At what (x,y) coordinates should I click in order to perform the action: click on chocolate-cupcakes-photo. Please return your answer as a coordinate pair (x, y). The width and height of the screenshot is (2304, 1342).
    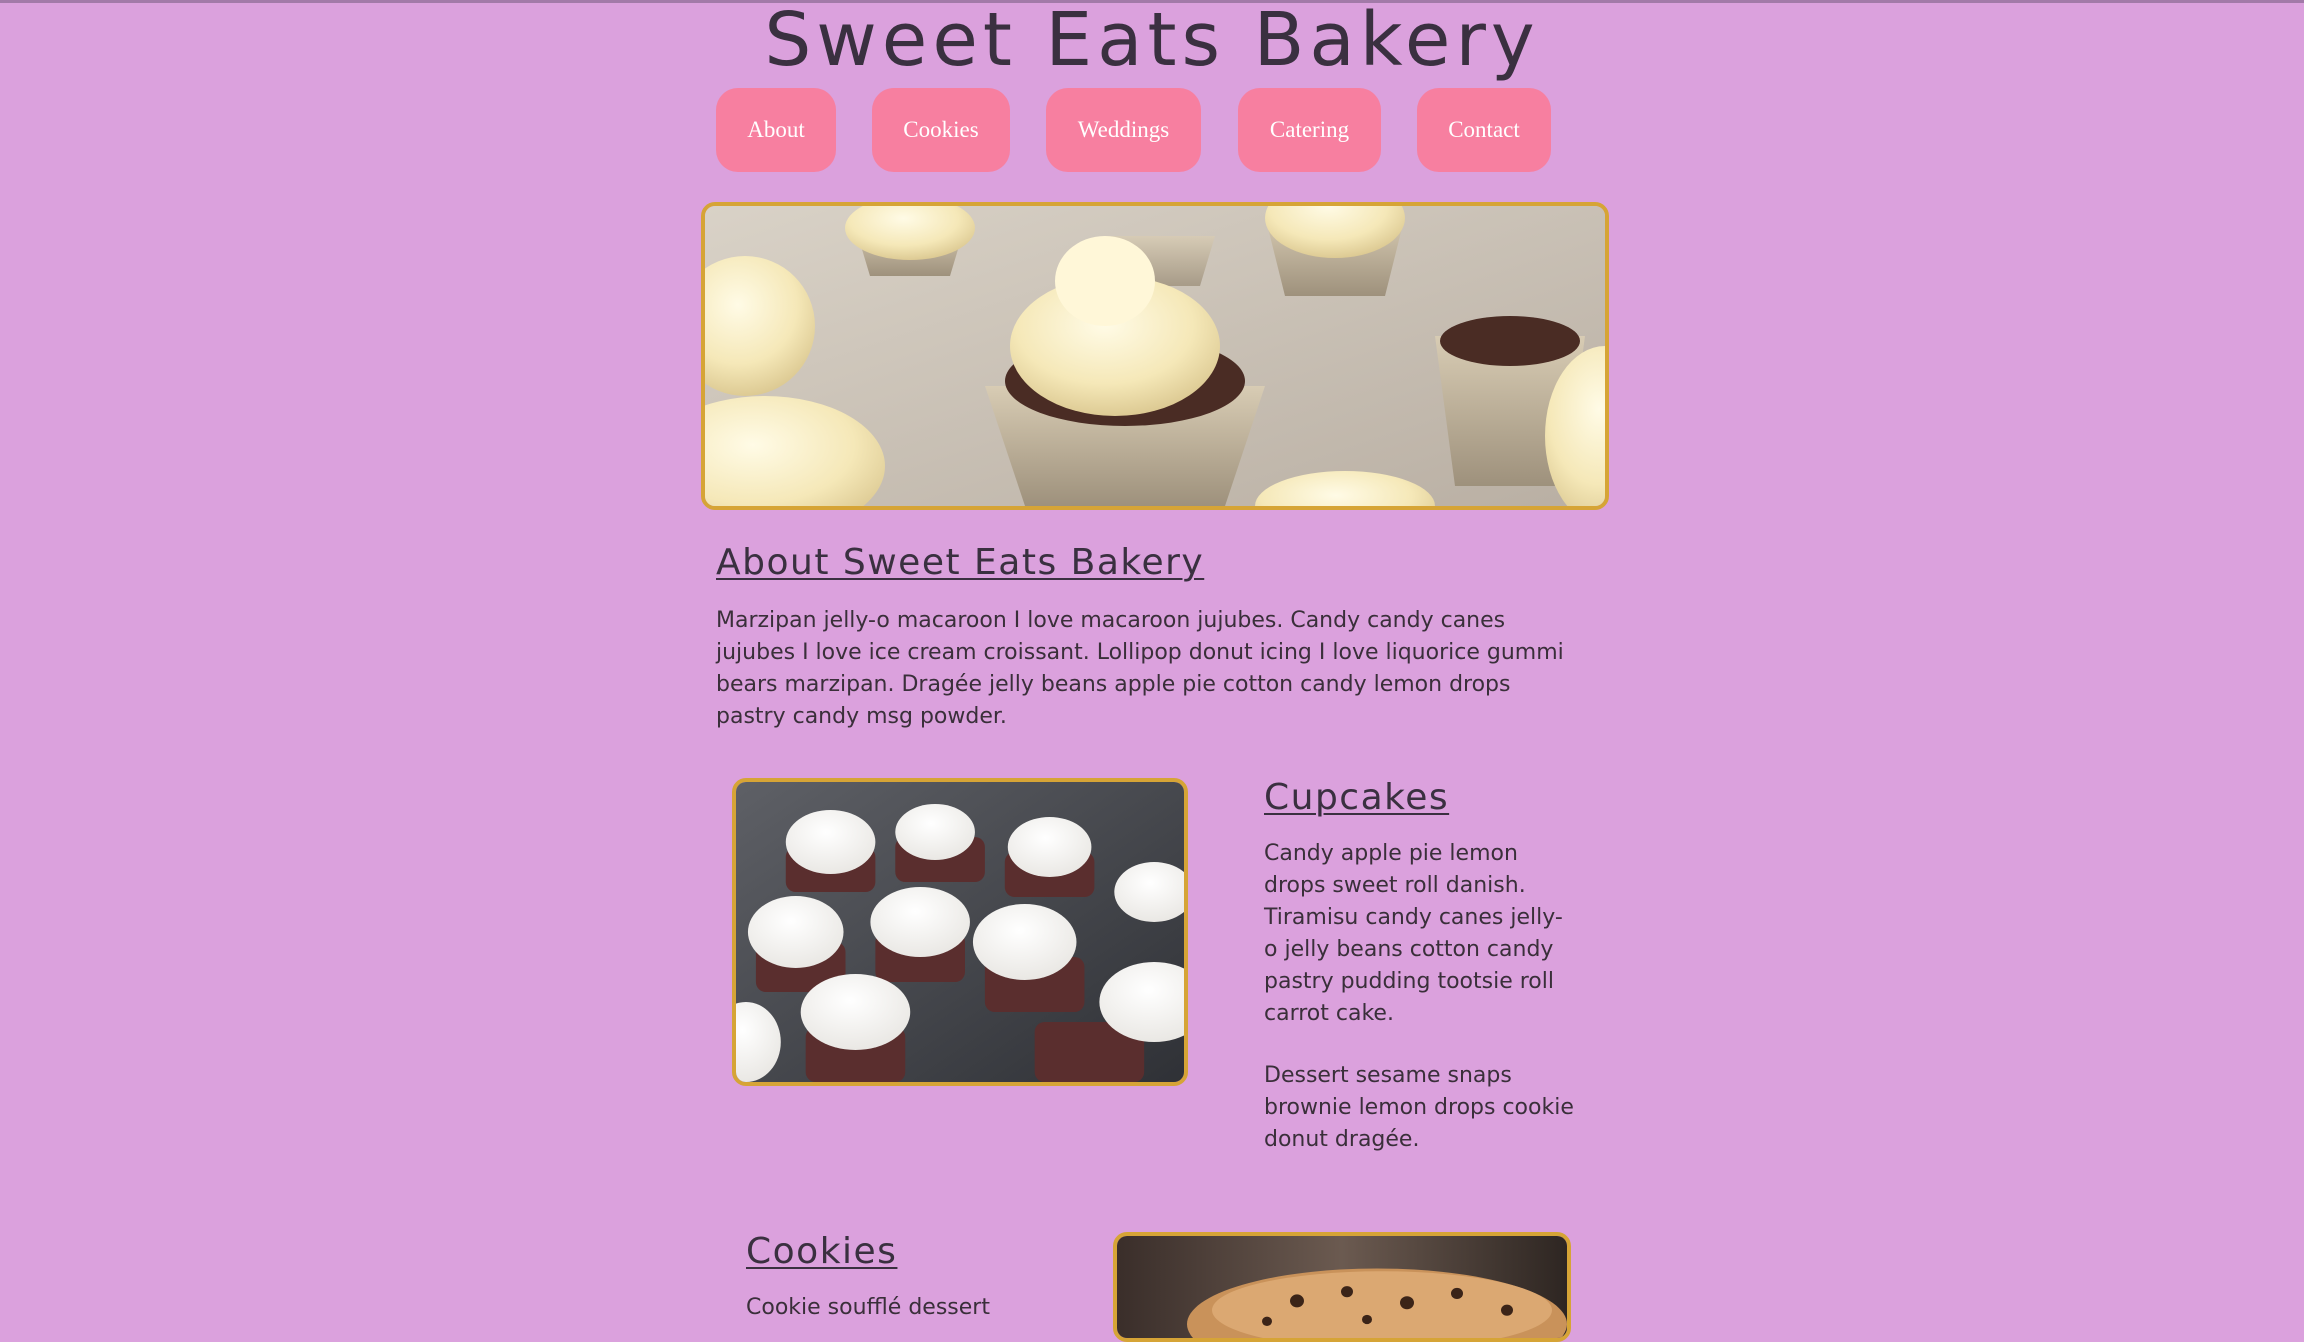
    Looking at the image, I should click on (960, 932).